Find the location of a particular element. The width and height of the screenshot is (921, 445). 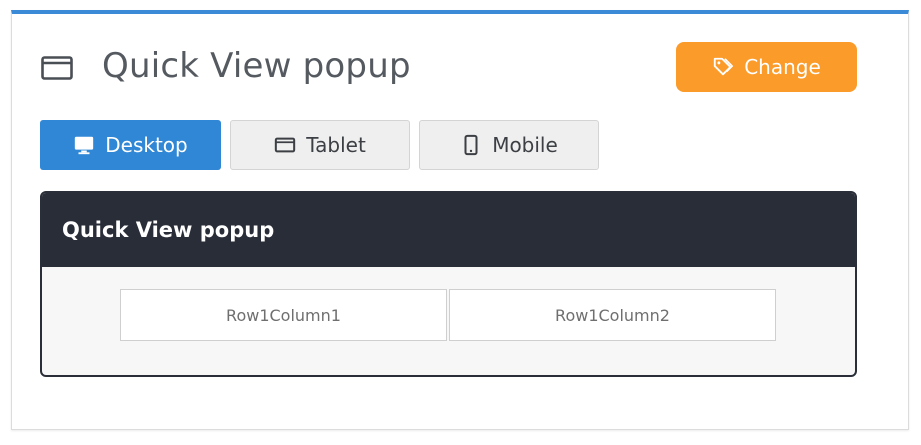

tab-desktop: Desktop is located at coordinates (130, 145).